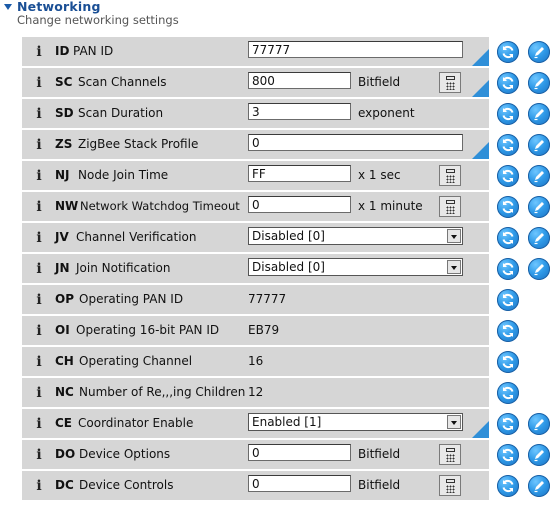 The height and width of the screenshot is (505, 559). I want to click on setting-label: Operating 16-bit PAN ID, so click(148, 330).